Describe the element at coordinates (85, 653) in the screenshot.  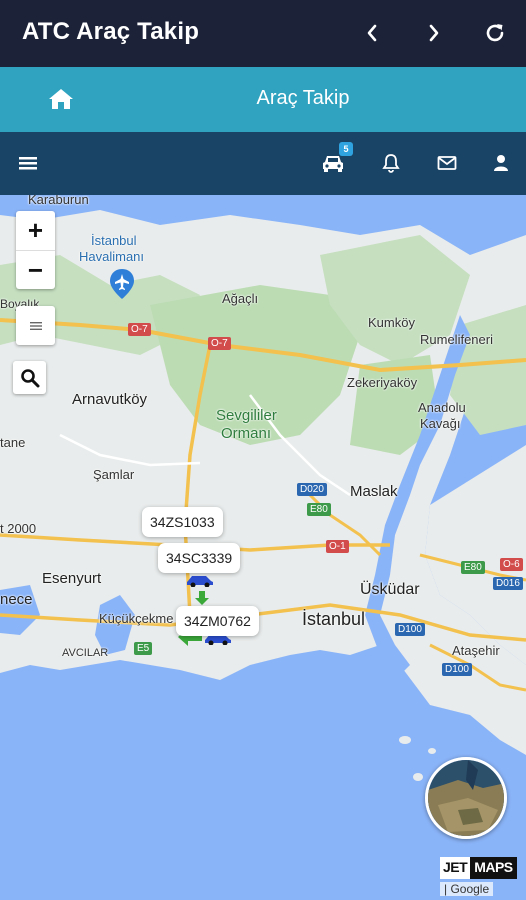
I see `place-label: AVCILAR` at that location.